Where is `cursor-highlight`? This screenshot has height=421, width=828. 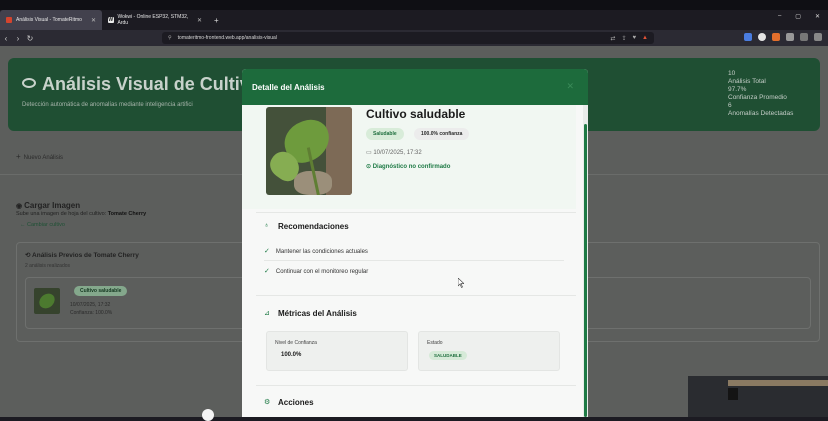 cursor-highlight is located at coordinates (208, 415).